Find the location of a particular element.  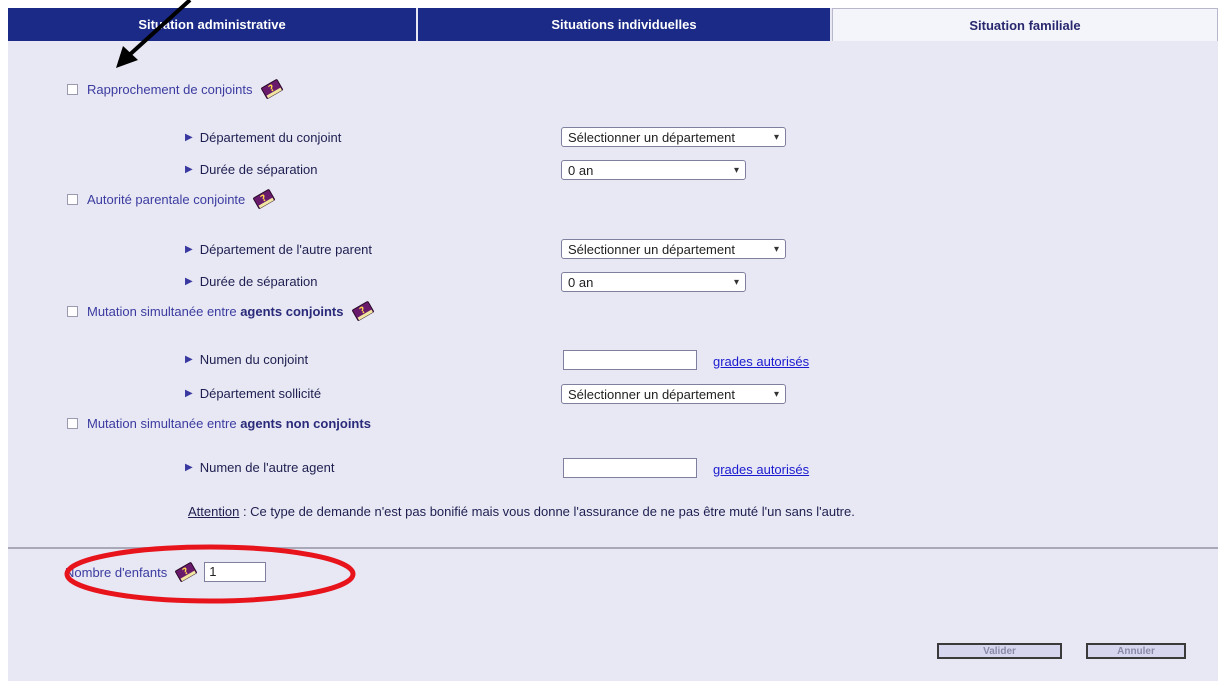

autorite-dept-row: ▶ Département de l'autre parent is located at coordinates (278, 249).